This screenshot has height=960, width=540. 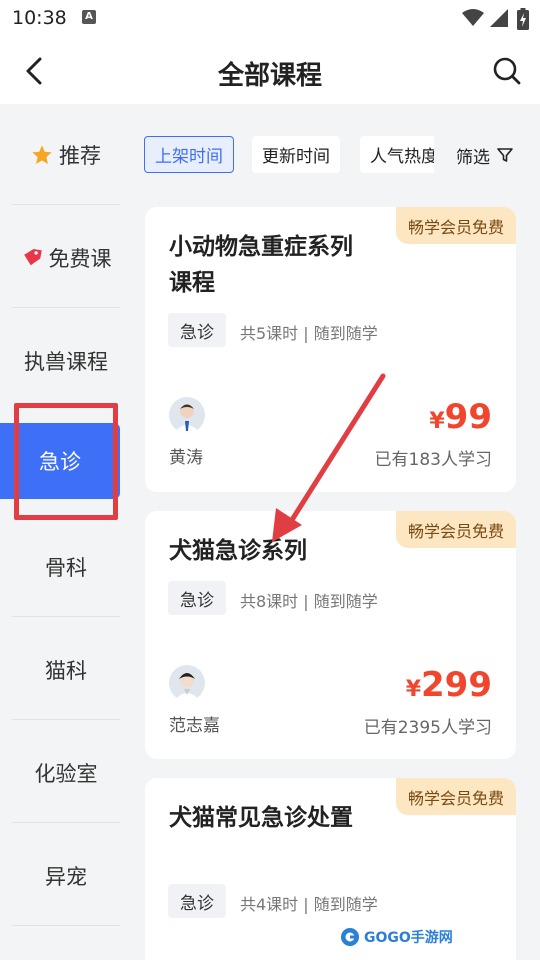 I want to click on watermark: GOGO手游网, so click(x=396, y=937).